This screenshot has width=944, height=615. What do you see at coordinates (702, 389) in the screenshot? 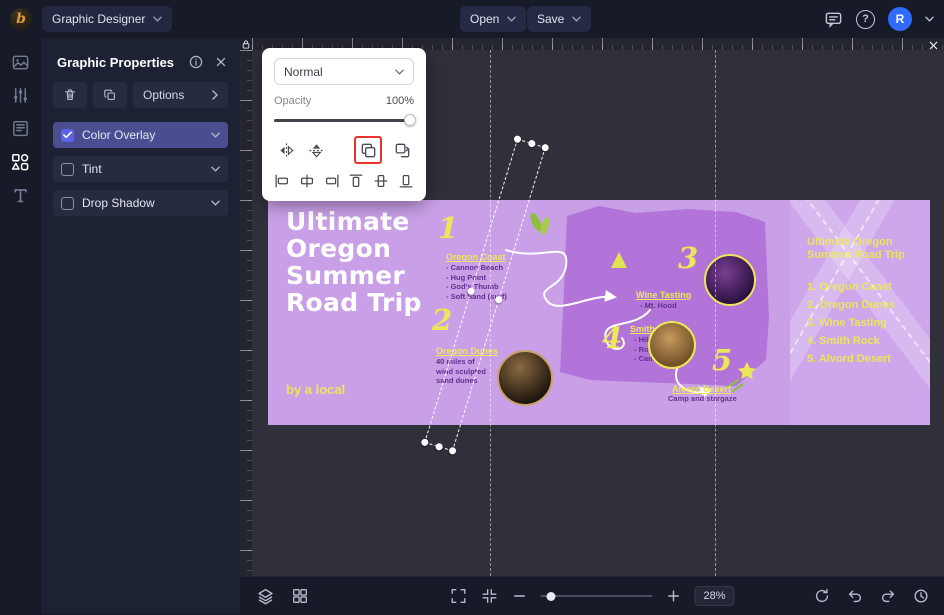
I see `stop-name: Alvord Desert` at bounding box center [702, 389].